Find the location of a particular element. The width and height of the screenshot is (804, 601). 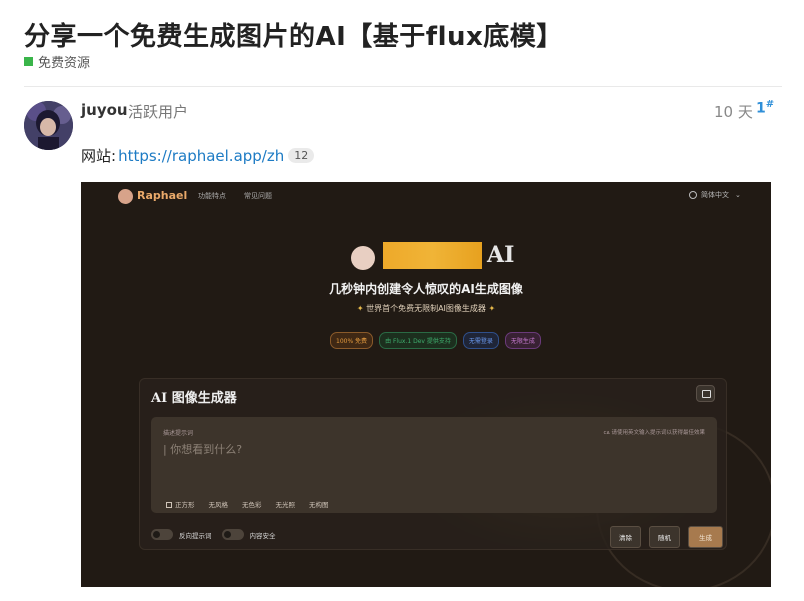

nav-link-faq: 常见问题 is located at coordinates (258, 196).